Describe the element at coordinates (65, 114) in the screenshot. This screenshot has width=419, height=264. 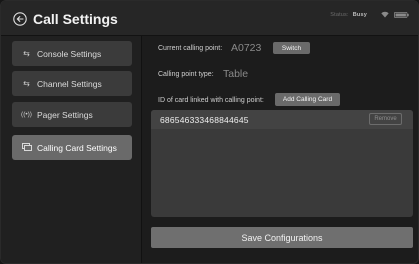
I see `sidebar-item-label: Pager Settings` at that location.